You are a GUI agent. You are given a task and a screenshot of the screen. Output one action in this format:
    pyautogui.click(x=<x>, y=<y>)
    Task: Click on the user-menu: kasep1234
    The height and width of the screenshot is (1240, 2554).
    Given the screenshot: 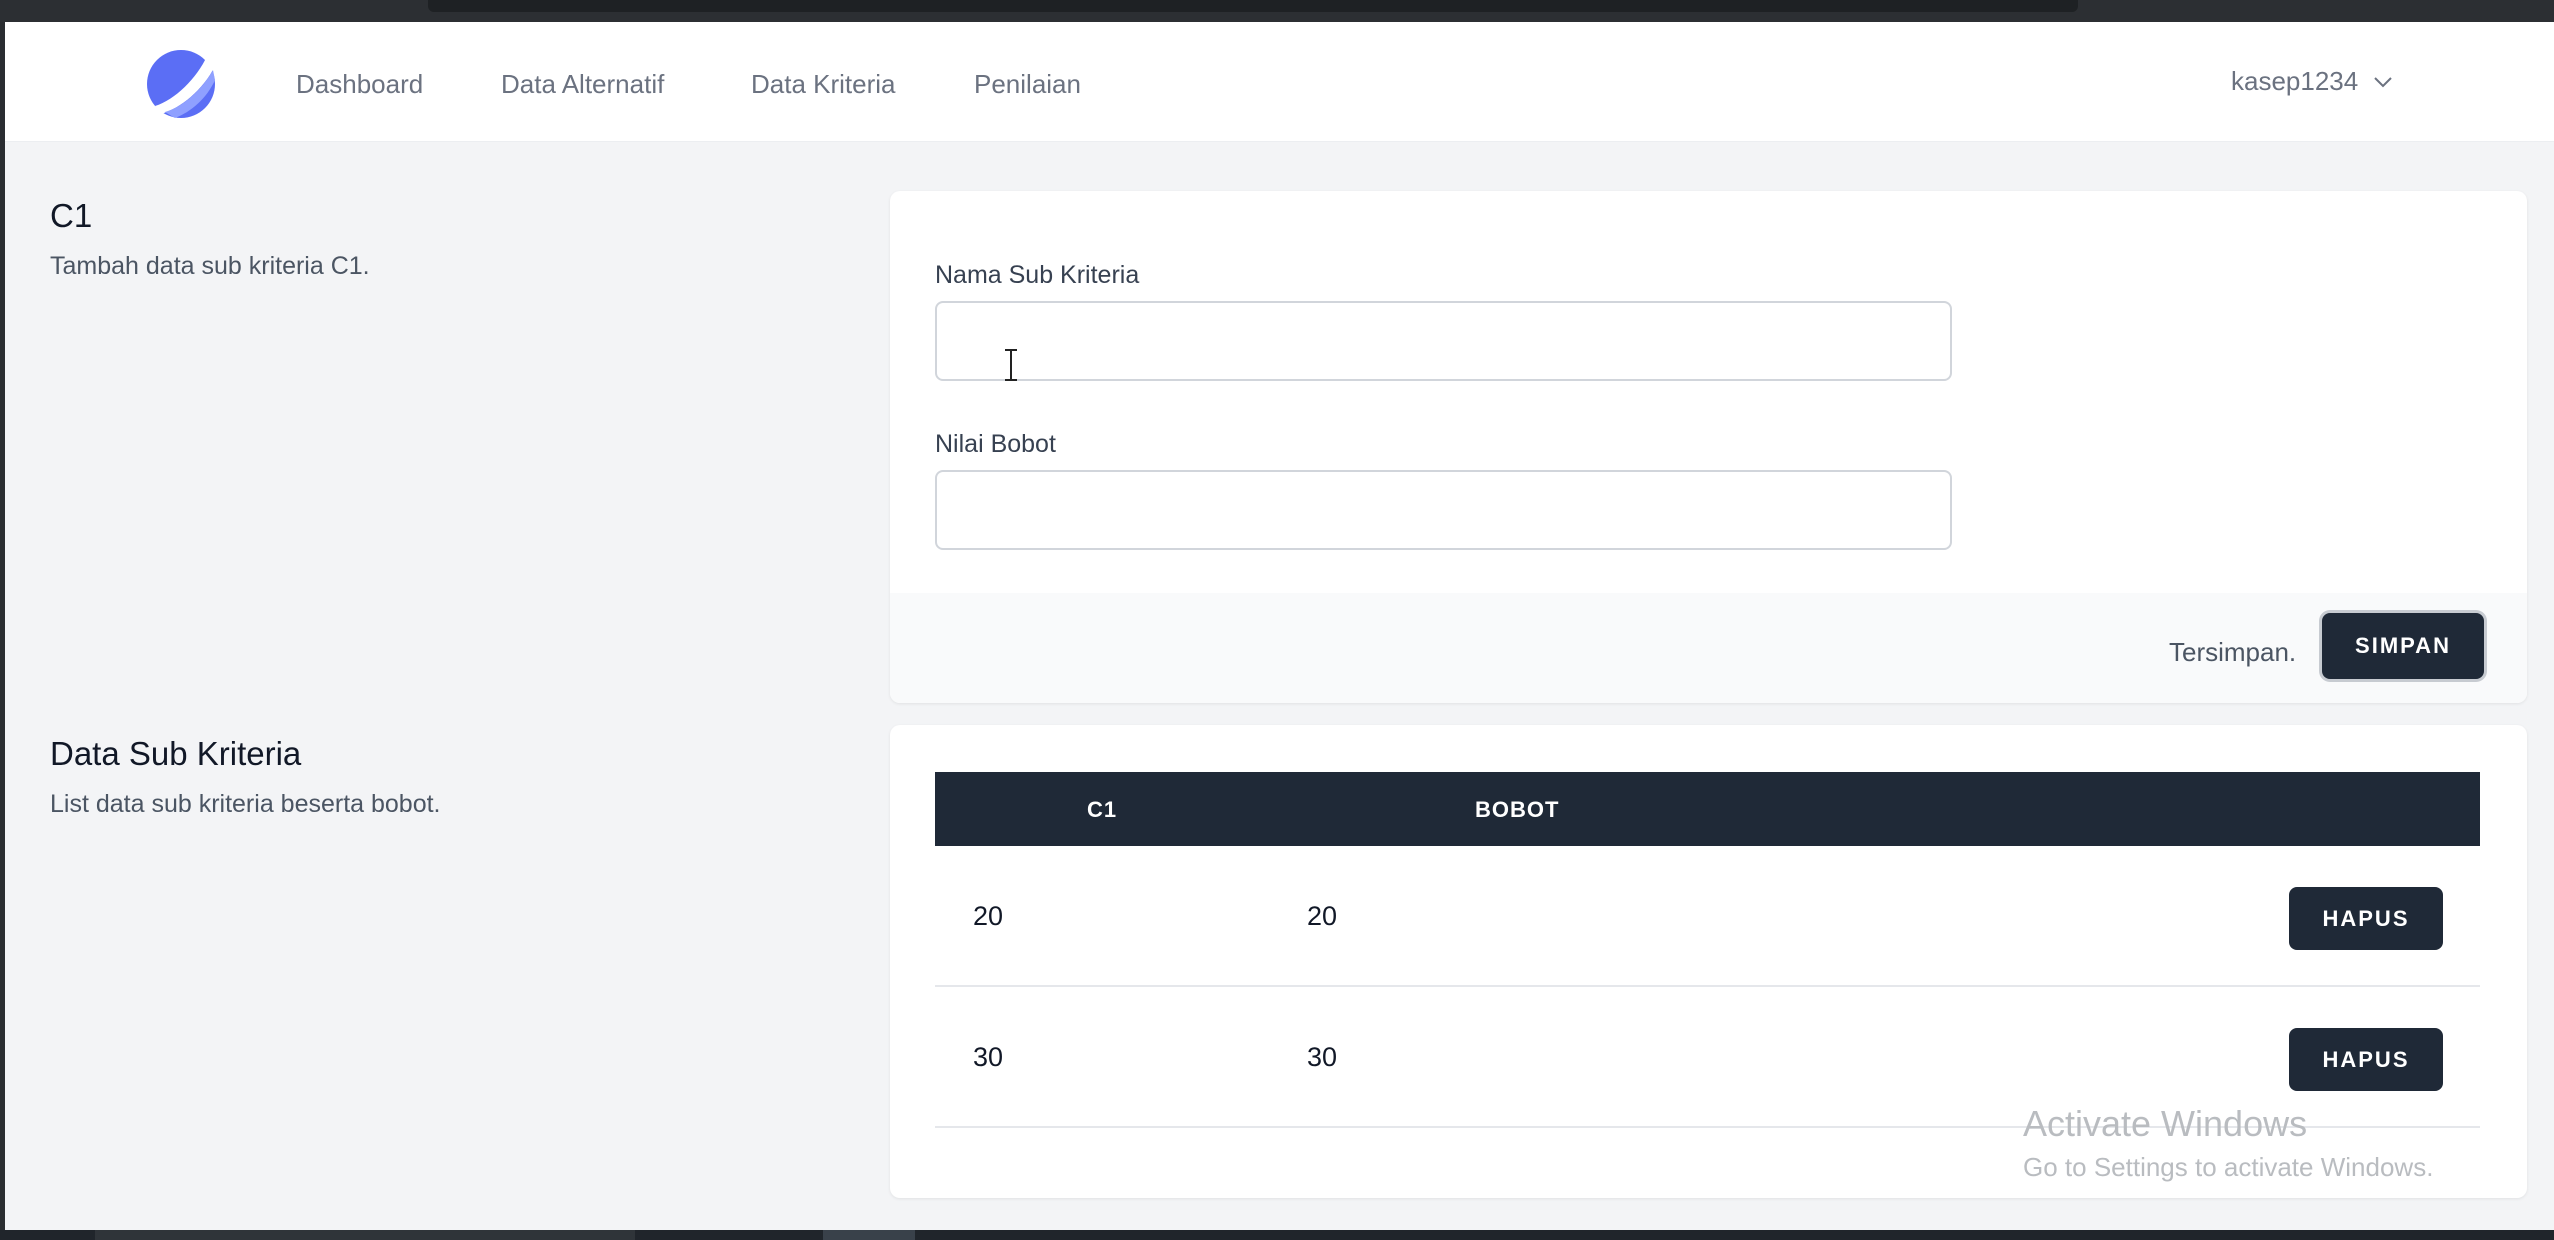 What is the action you would take?
    pyautogui.click(x=2312, y=81)
    